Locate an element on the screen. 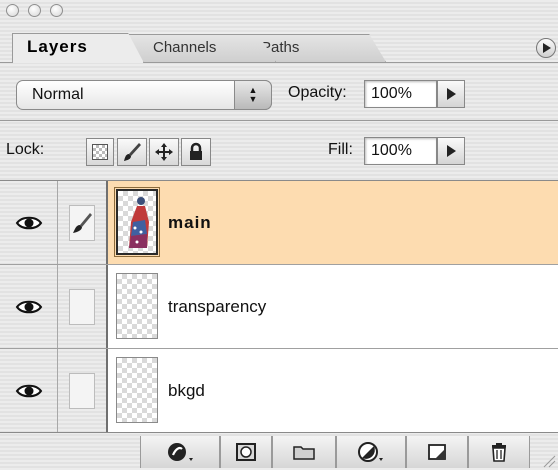 This screenshot has height=470, width=558. close-window-button is located at coordinates (12, 10).